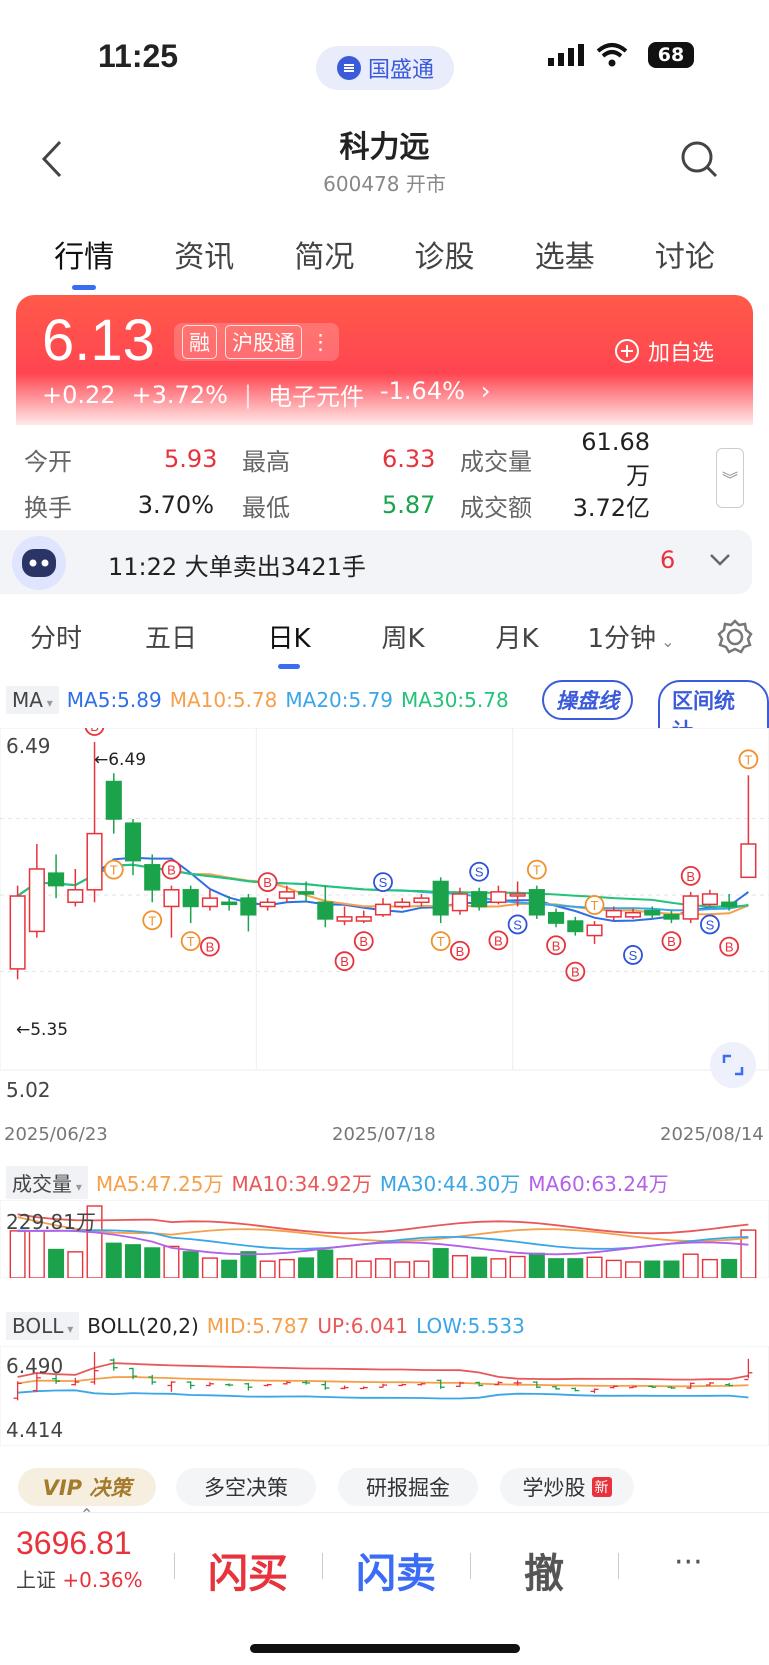 The height and width of the screenshot is (1665, 769). I want to click on vol-ma10: MA10:34.92万, so click(301, 1184).